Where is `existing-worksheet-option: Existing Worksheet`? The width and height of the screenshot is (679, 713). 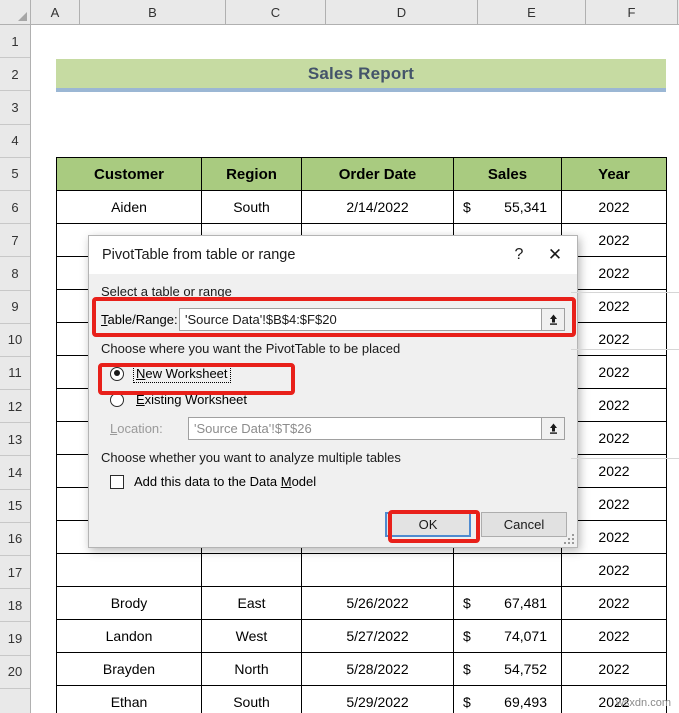 existing-worksheet-option: Existing Worksheet is located at coordinates (337, 399).